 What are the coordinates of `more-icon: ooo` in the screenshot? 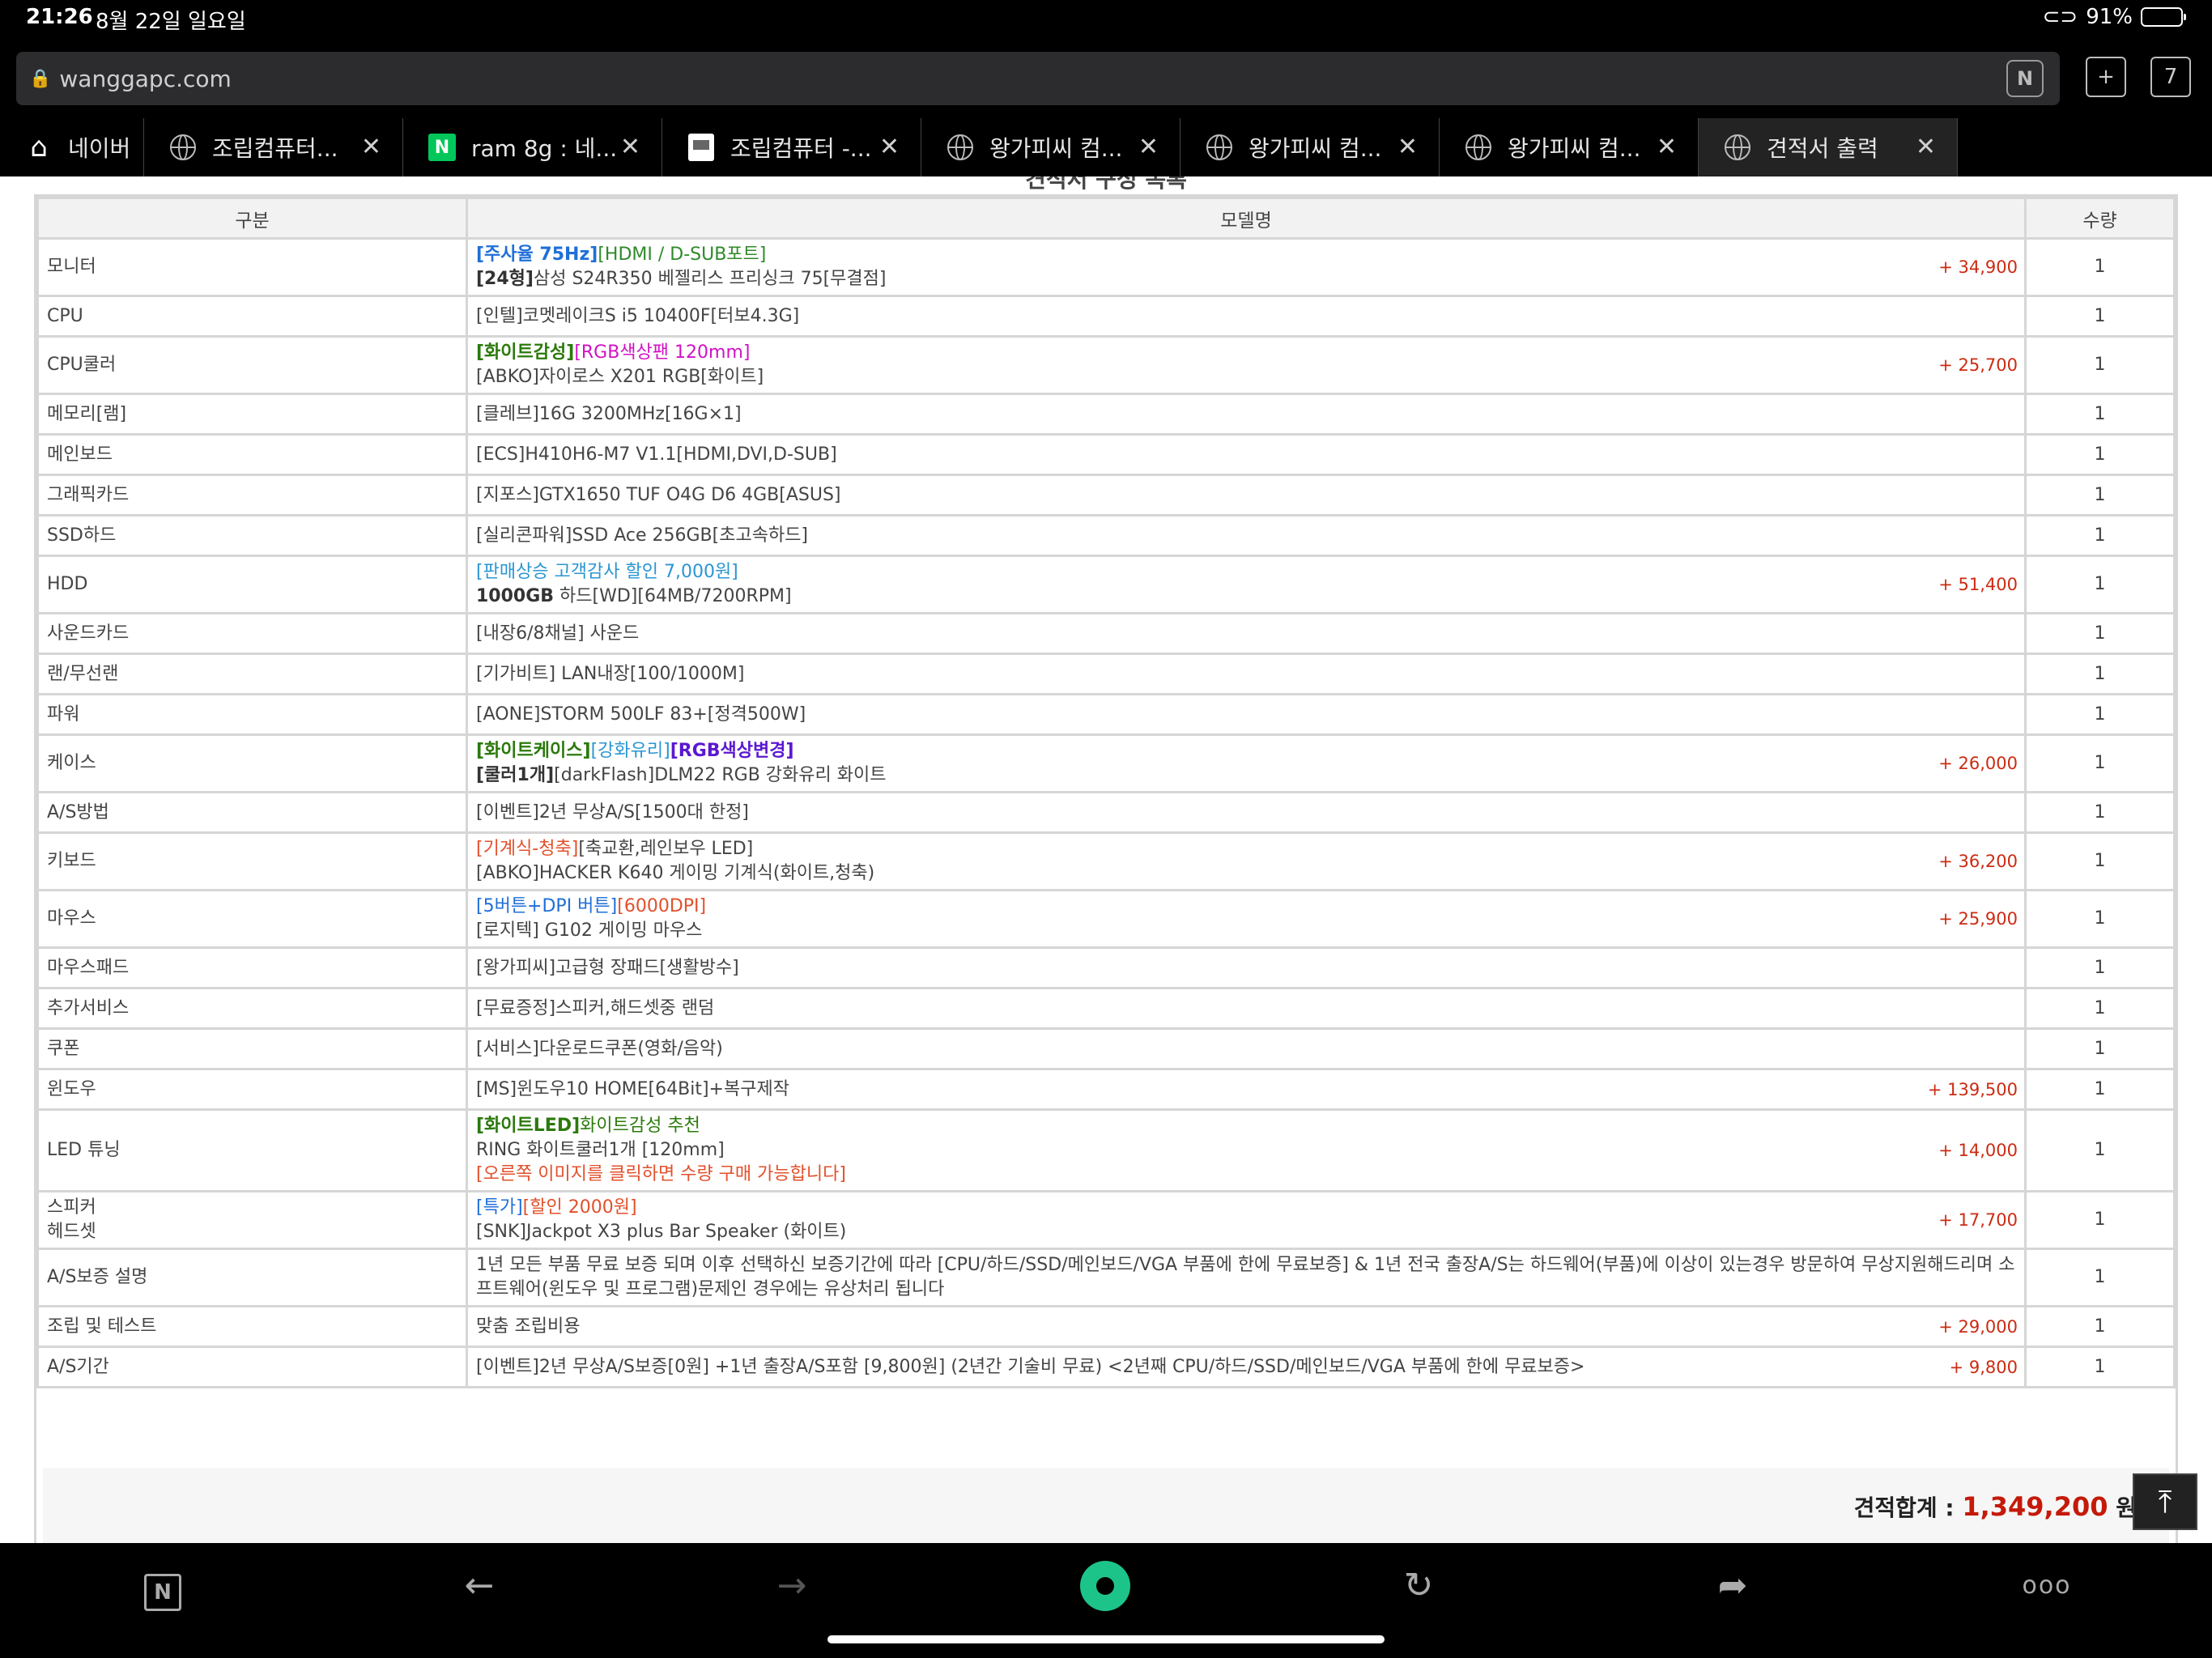 It's located at (2047, 1585).